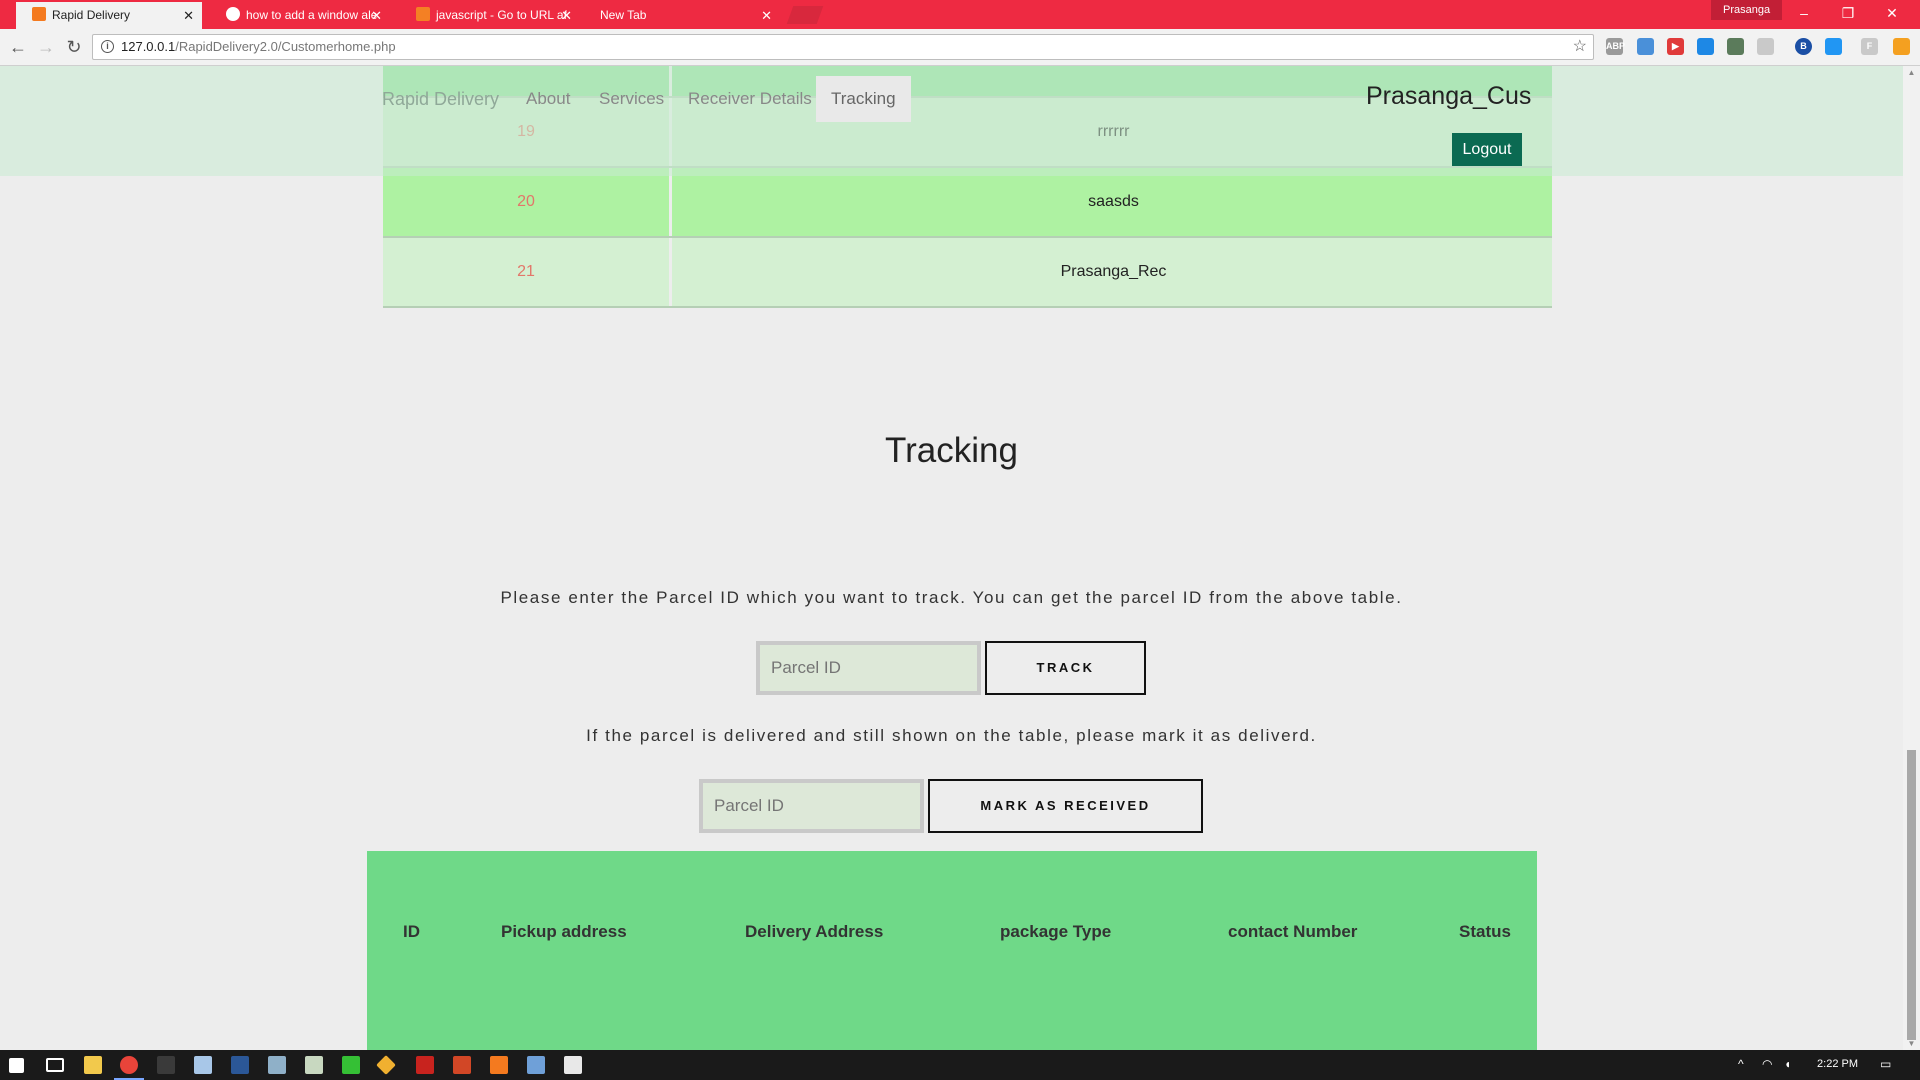  What do you see at coordinates (91, 15) in the screenshot?
I see `tab-title: Rapid Delivery` at bounding box center [91, 15].